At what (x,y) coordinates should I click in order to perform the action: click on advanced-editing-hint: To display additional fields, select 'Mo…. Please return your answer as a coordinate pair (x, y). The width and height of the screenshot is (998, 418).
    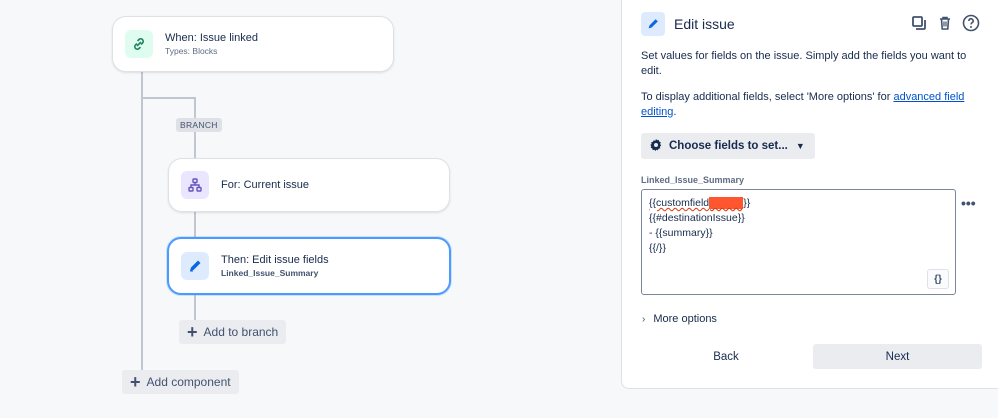
    Looking at the image, I should click on (811, 105).